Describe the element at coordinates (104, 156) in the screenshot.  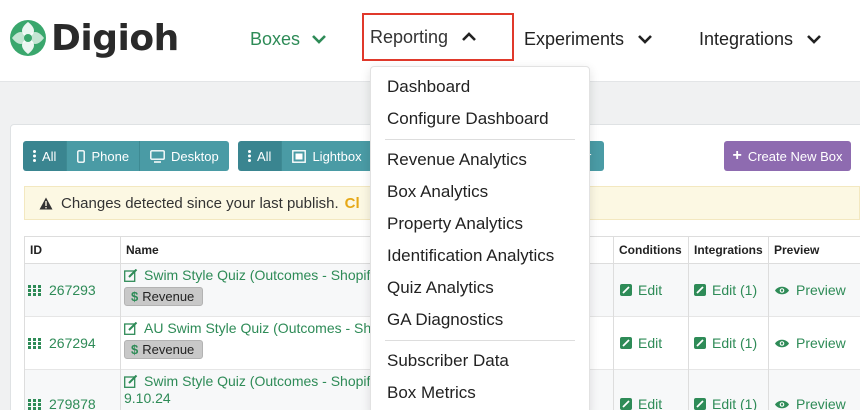
I see `device-phone-button: Phone` at that location.